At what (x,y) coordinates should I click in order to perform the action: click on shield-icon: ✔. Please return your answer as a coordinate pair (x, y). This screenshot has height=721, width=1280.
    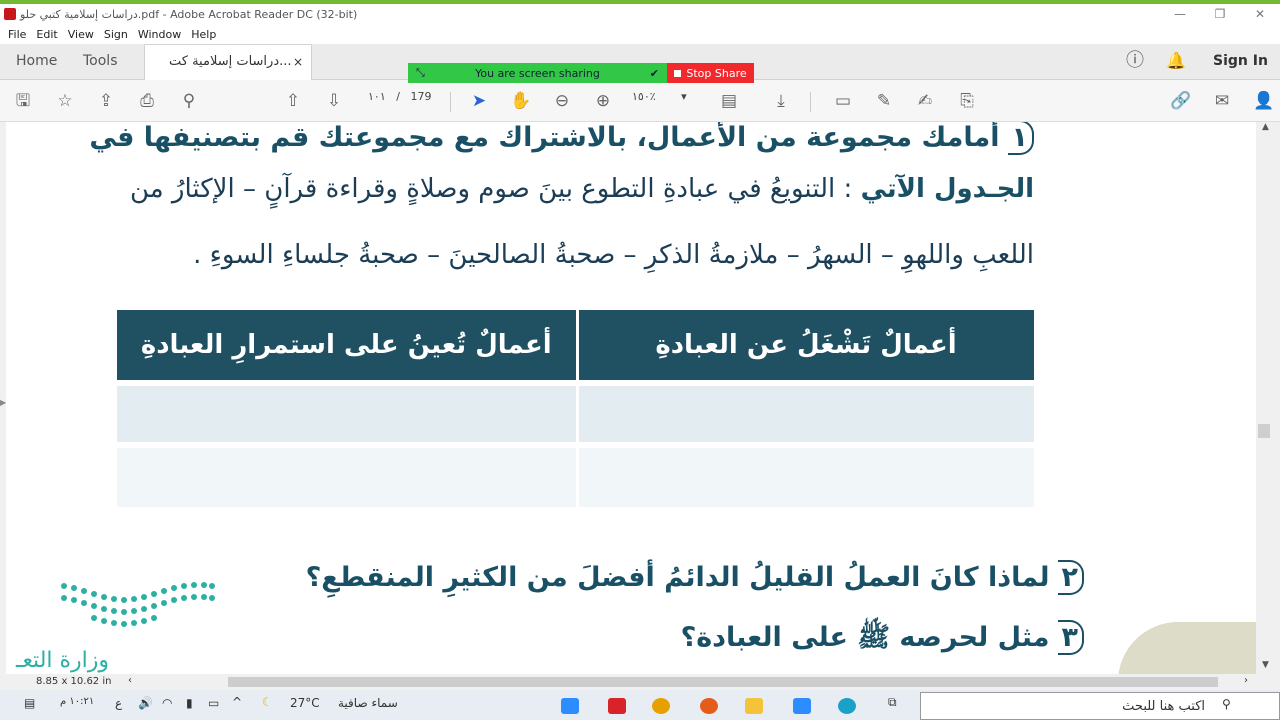
    Looking at the image, I should click on (654, 73).